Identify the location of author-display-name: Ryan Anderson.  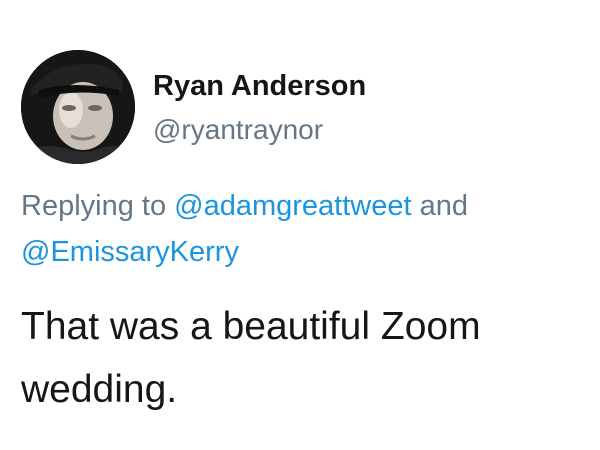
(259, 86).